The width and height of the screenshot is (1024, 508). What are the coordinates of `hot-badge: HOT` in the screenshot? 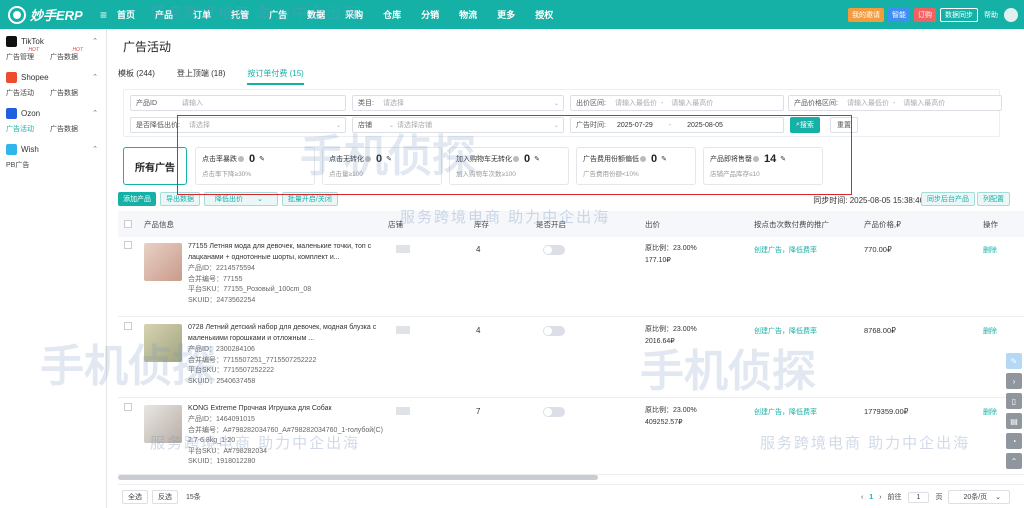 It's located at (77, 50).